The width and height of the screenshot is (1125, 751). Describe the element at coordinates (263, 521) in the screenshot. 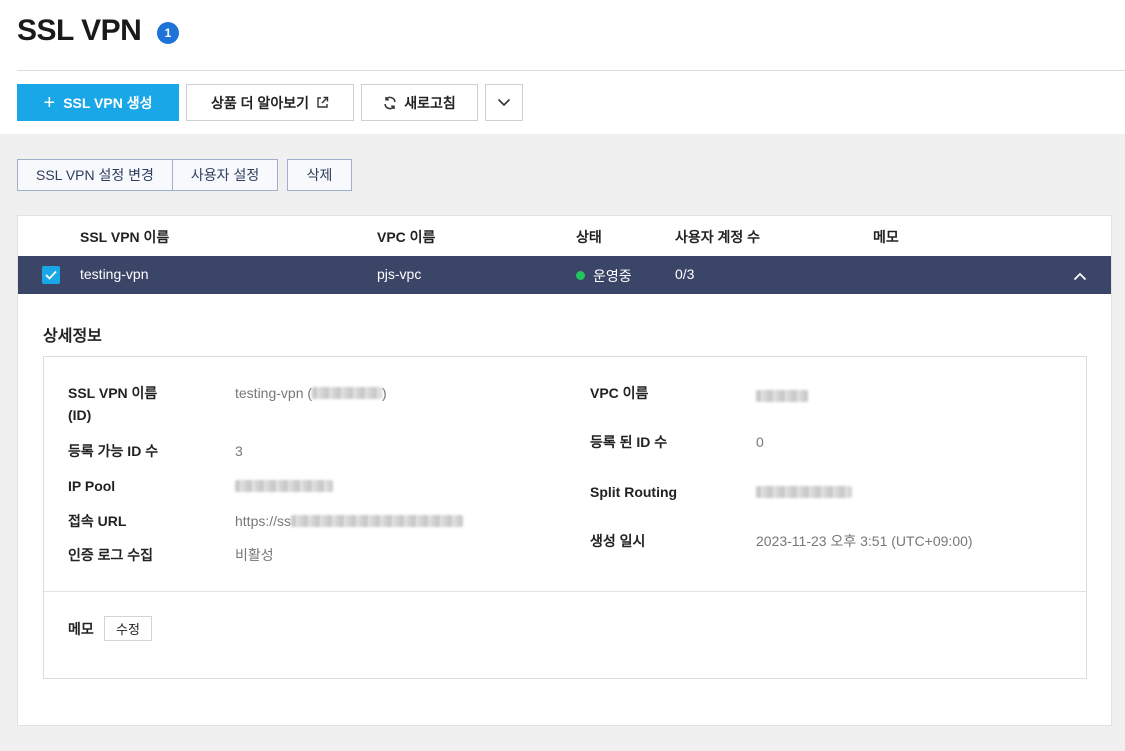

I see `url-text: https://ss` at that location.